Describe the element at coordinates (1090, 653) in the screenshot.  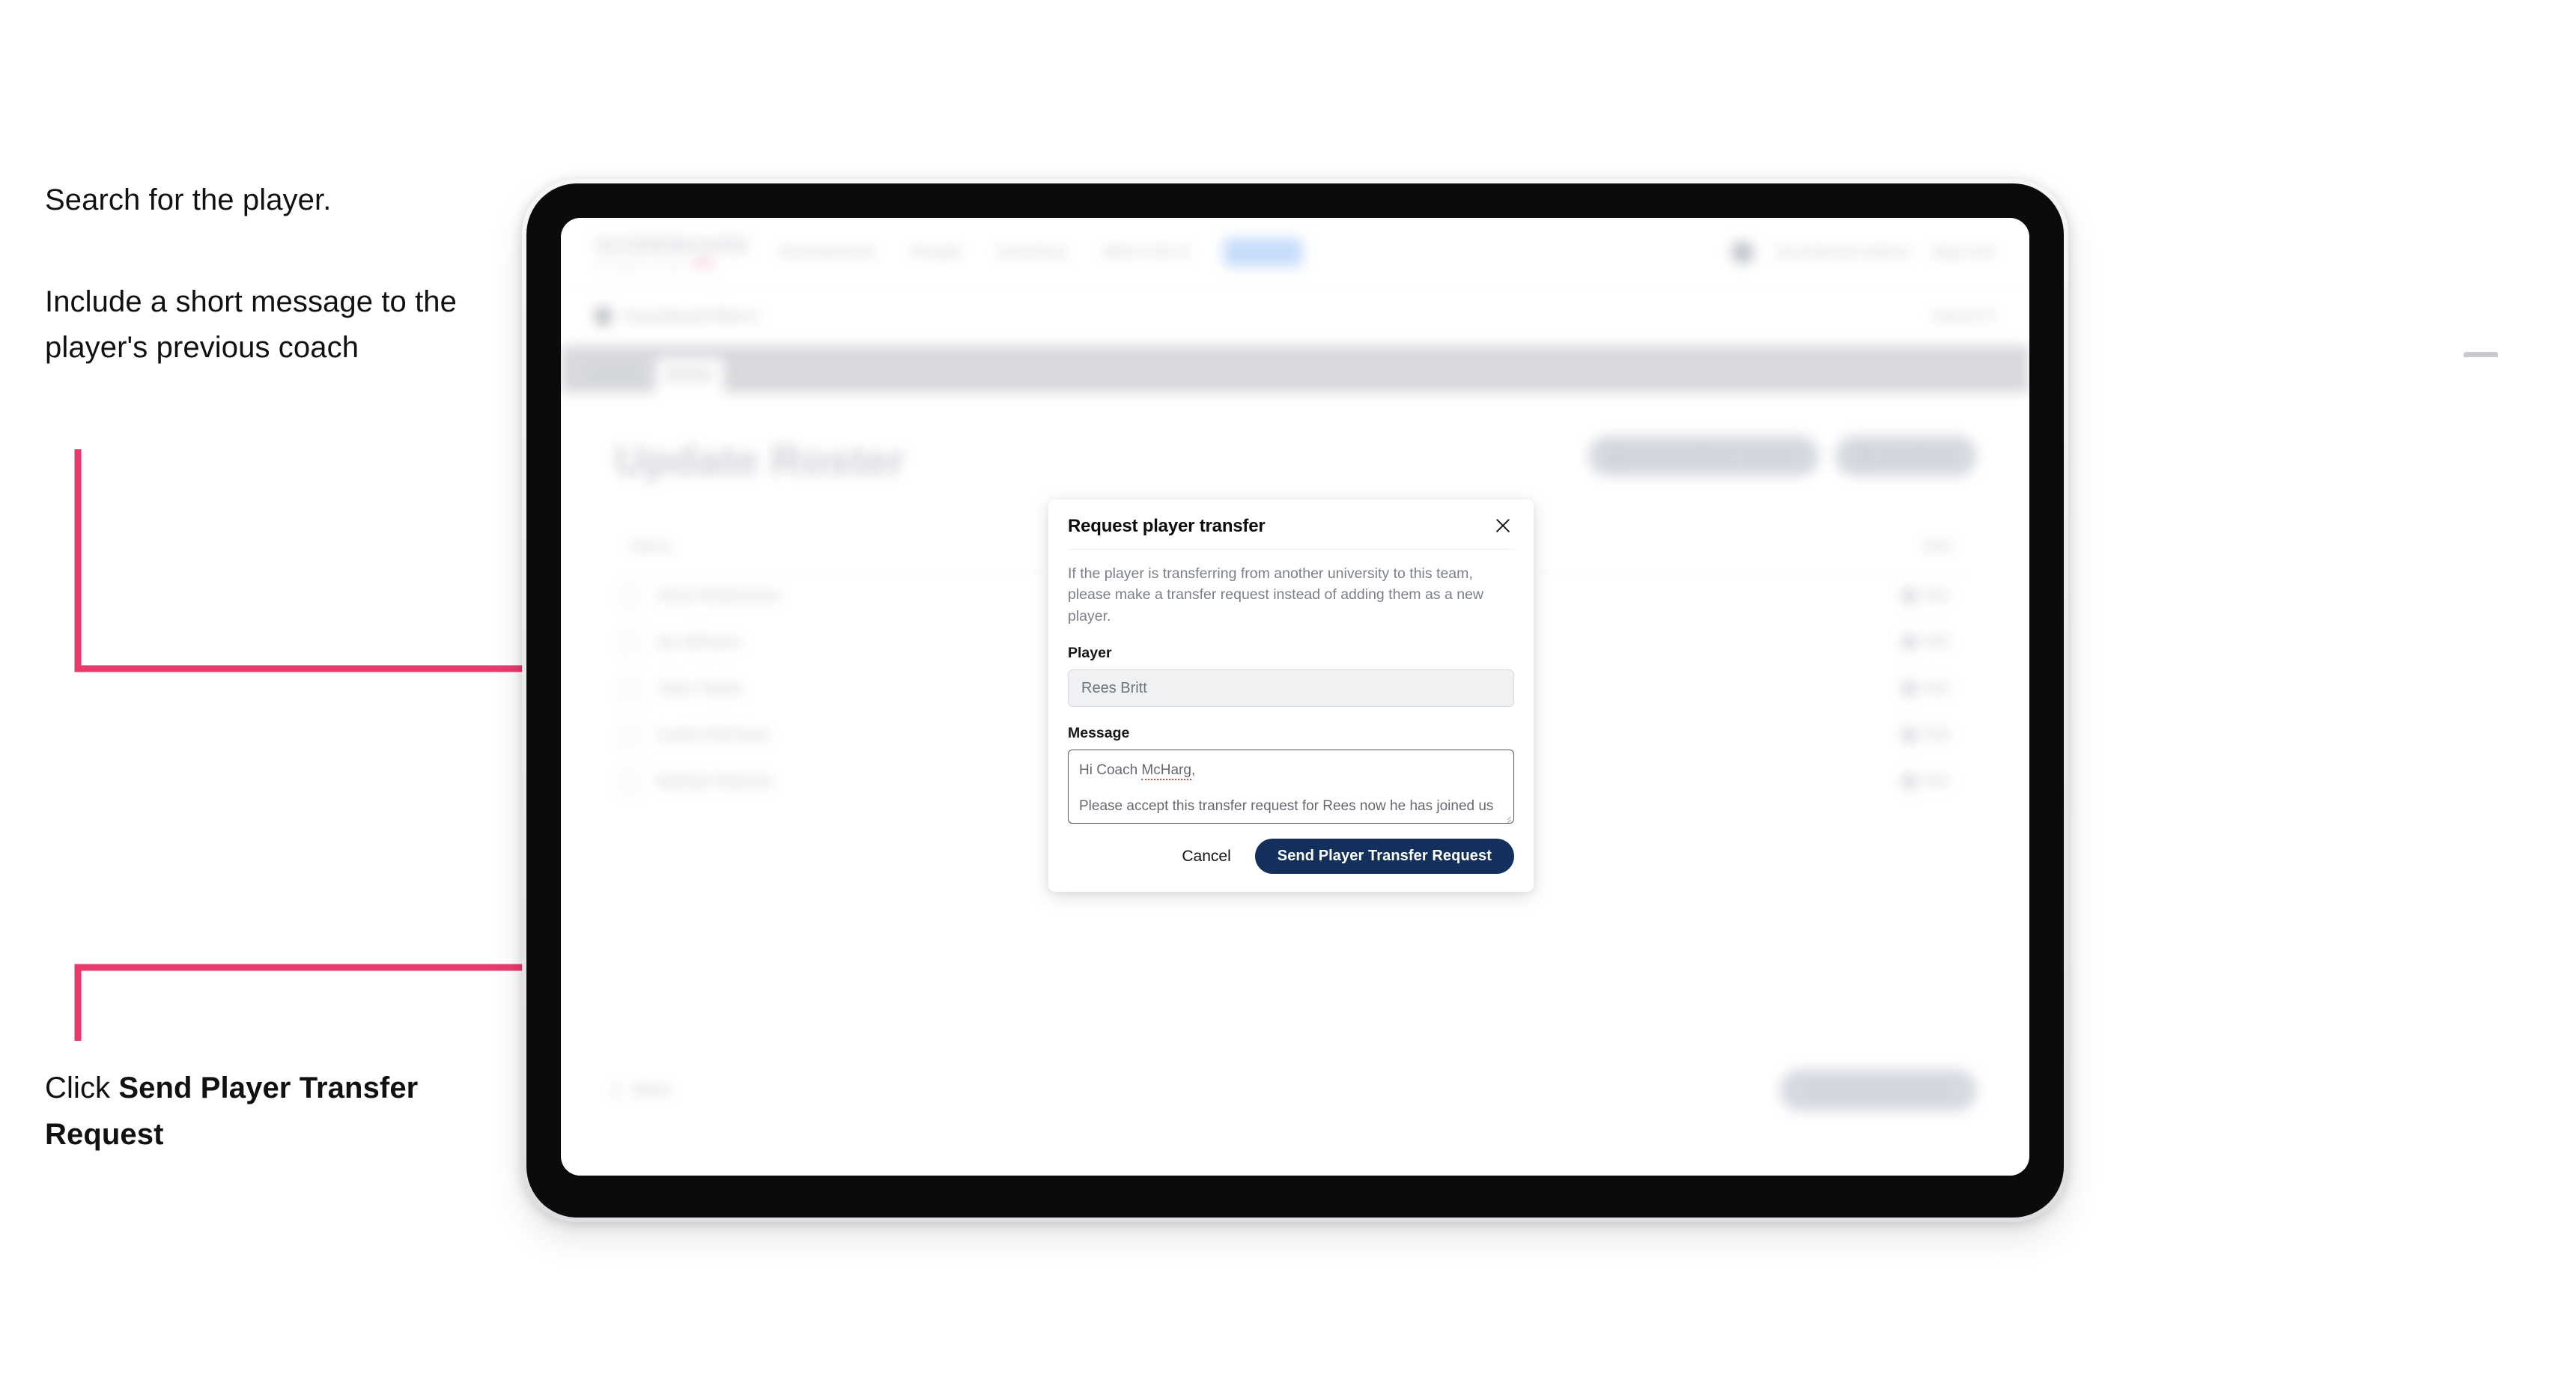
I see `player-field-label: Player` at that location.